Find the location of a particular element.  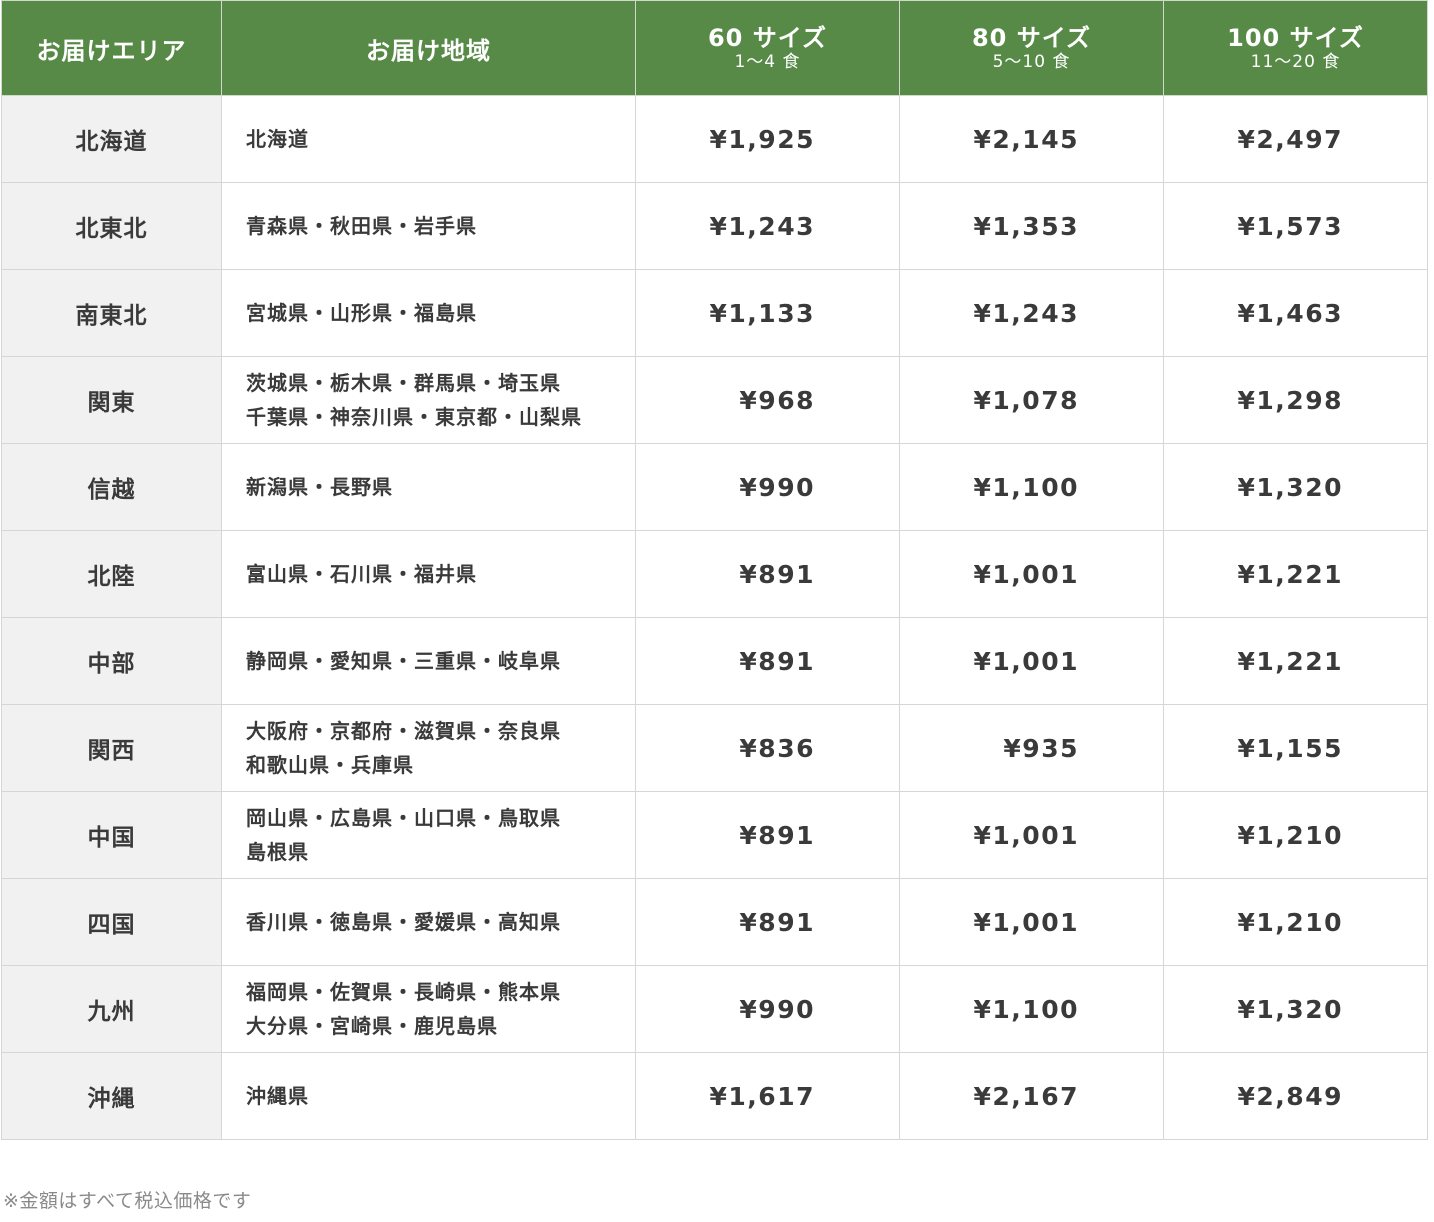

region-line: 沖縄県 is located at coordinates (277, 1096).